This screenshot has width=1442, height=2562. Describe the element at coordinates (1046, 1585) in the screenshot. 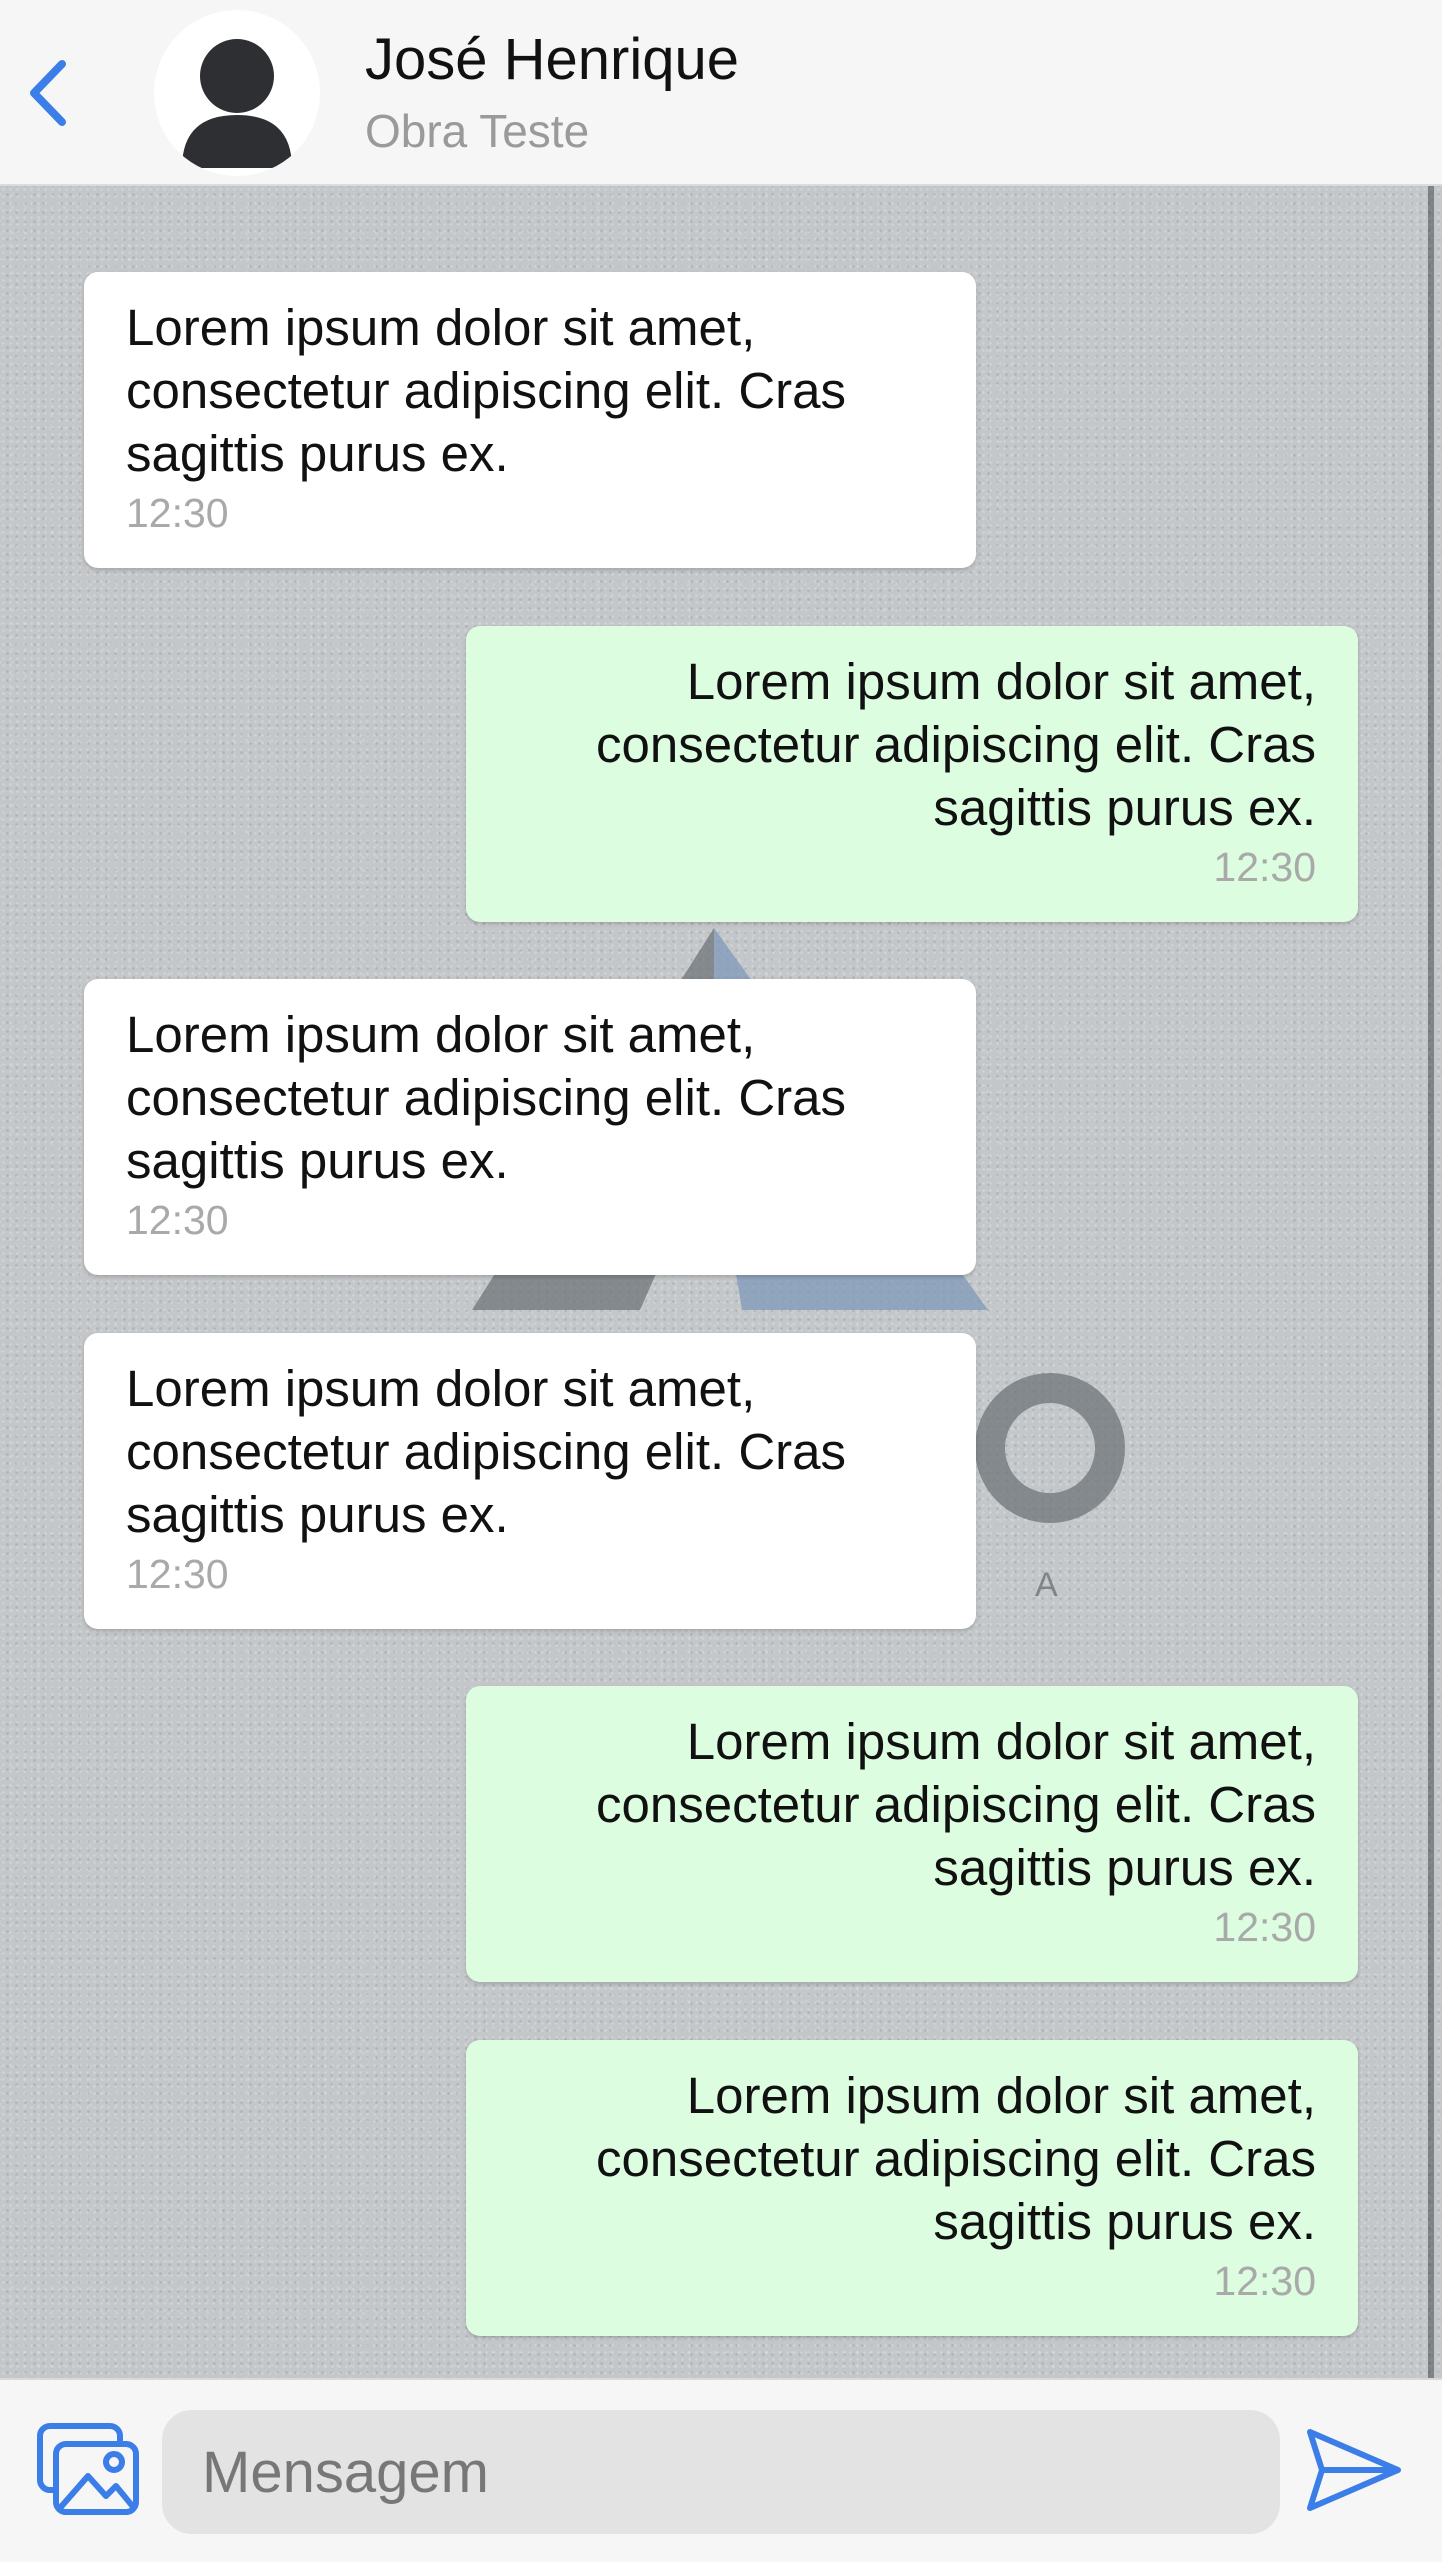

I see `svg-text: A` at that location.